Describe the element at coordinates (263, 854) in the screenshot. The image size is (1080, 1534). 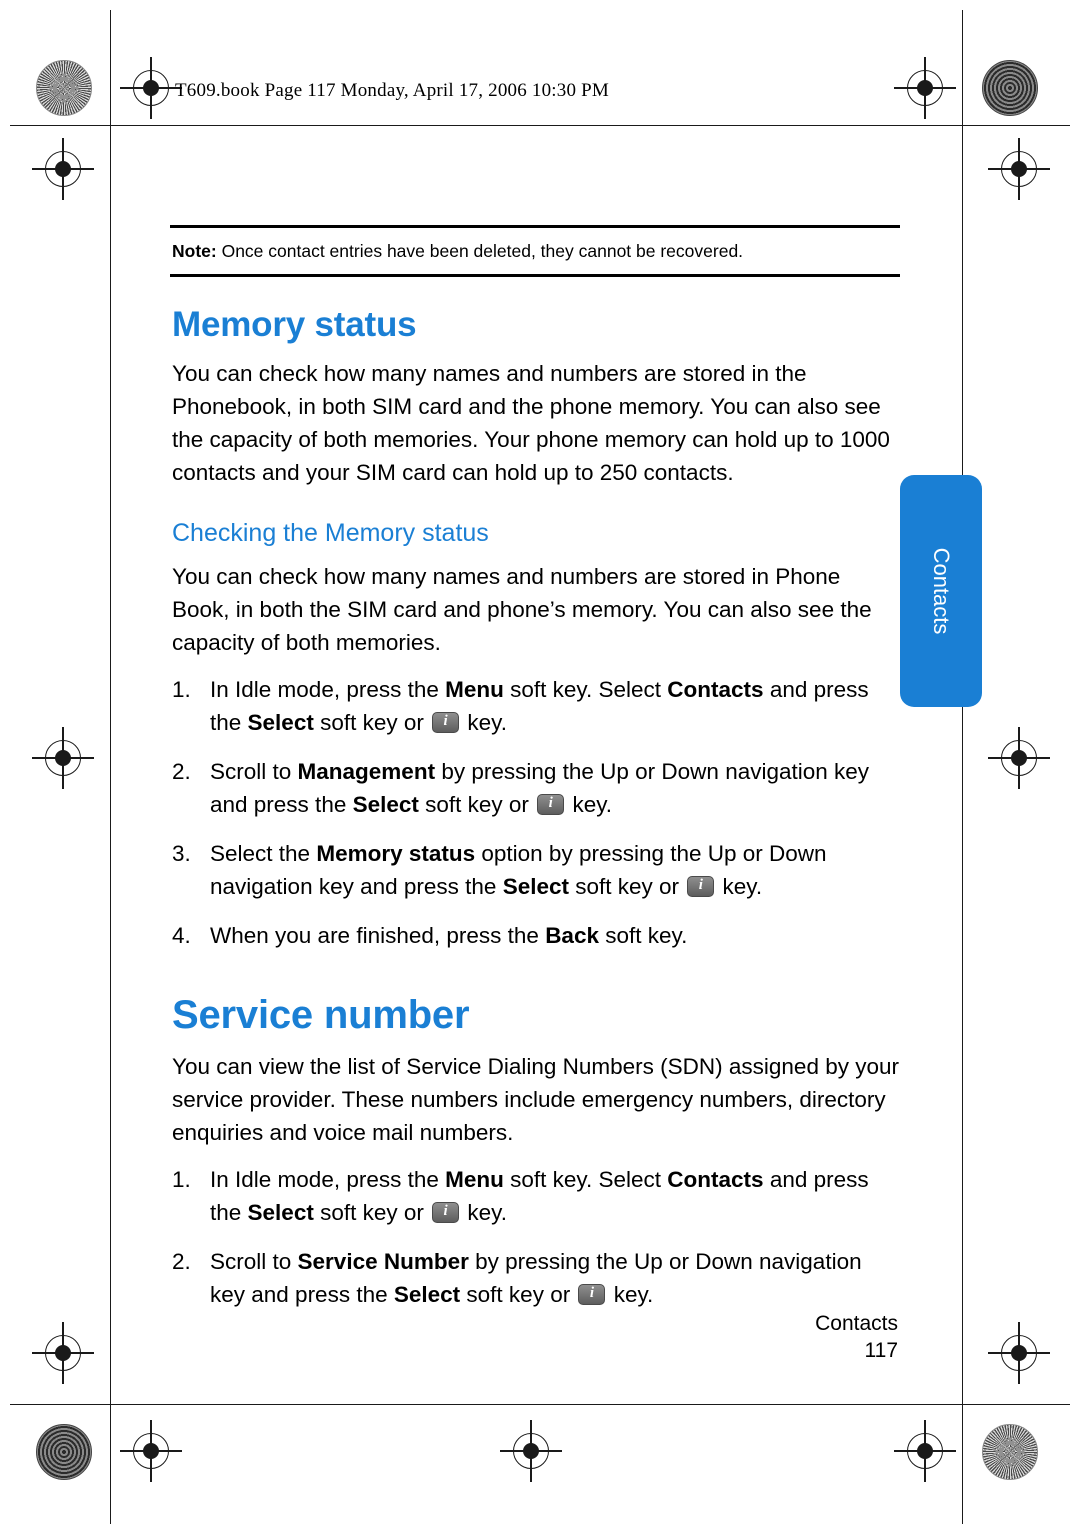
I see `memory-status-step-text: Select the` at that location.